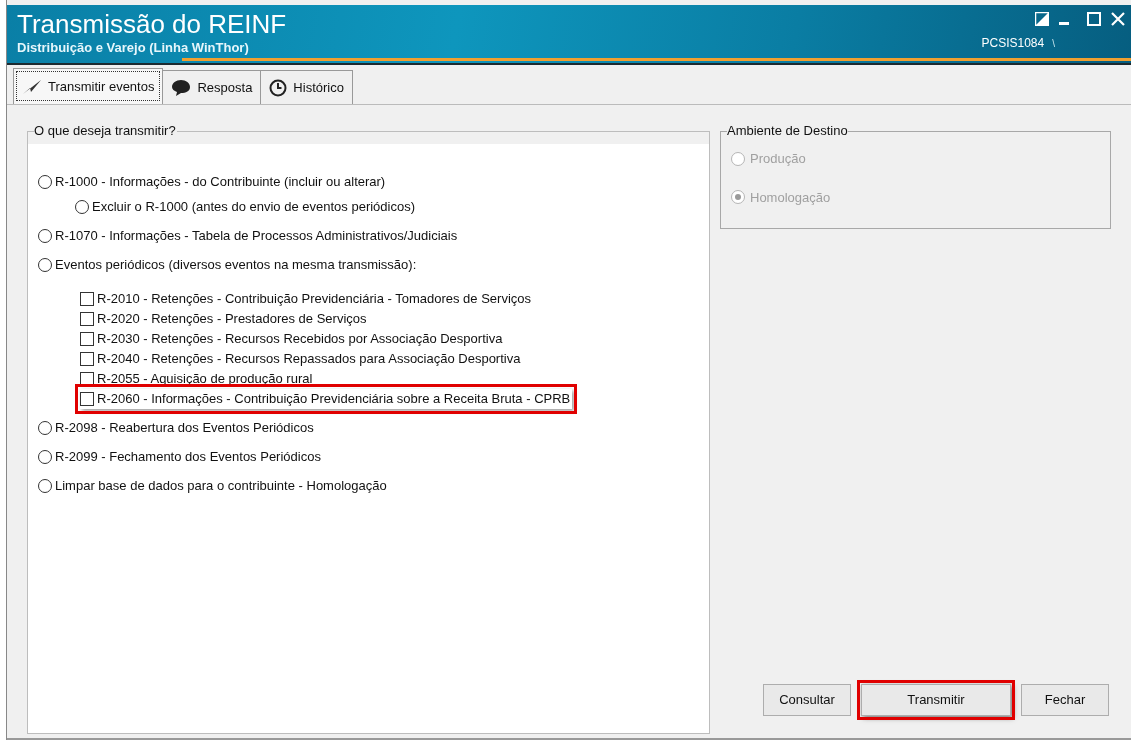 The height and width of the screenshot is (740, 1131). I want to click on option-label: Produção, so click(778, 159).